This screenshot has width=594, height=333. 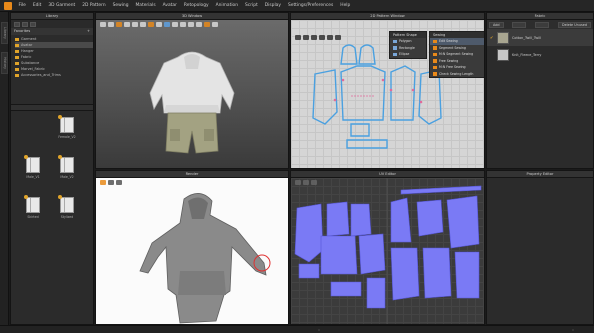 What do you see at coordinates (192, 61) in the screenshot?
I see `hood-3d` at bounding box center [192, 61].